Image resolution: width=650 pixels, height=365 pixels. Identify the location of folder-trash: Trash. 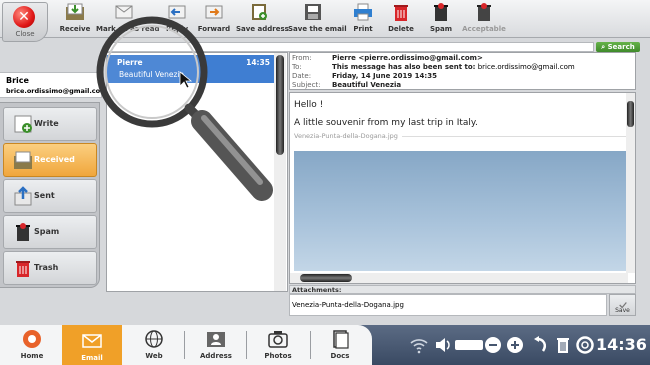
(50, 268).